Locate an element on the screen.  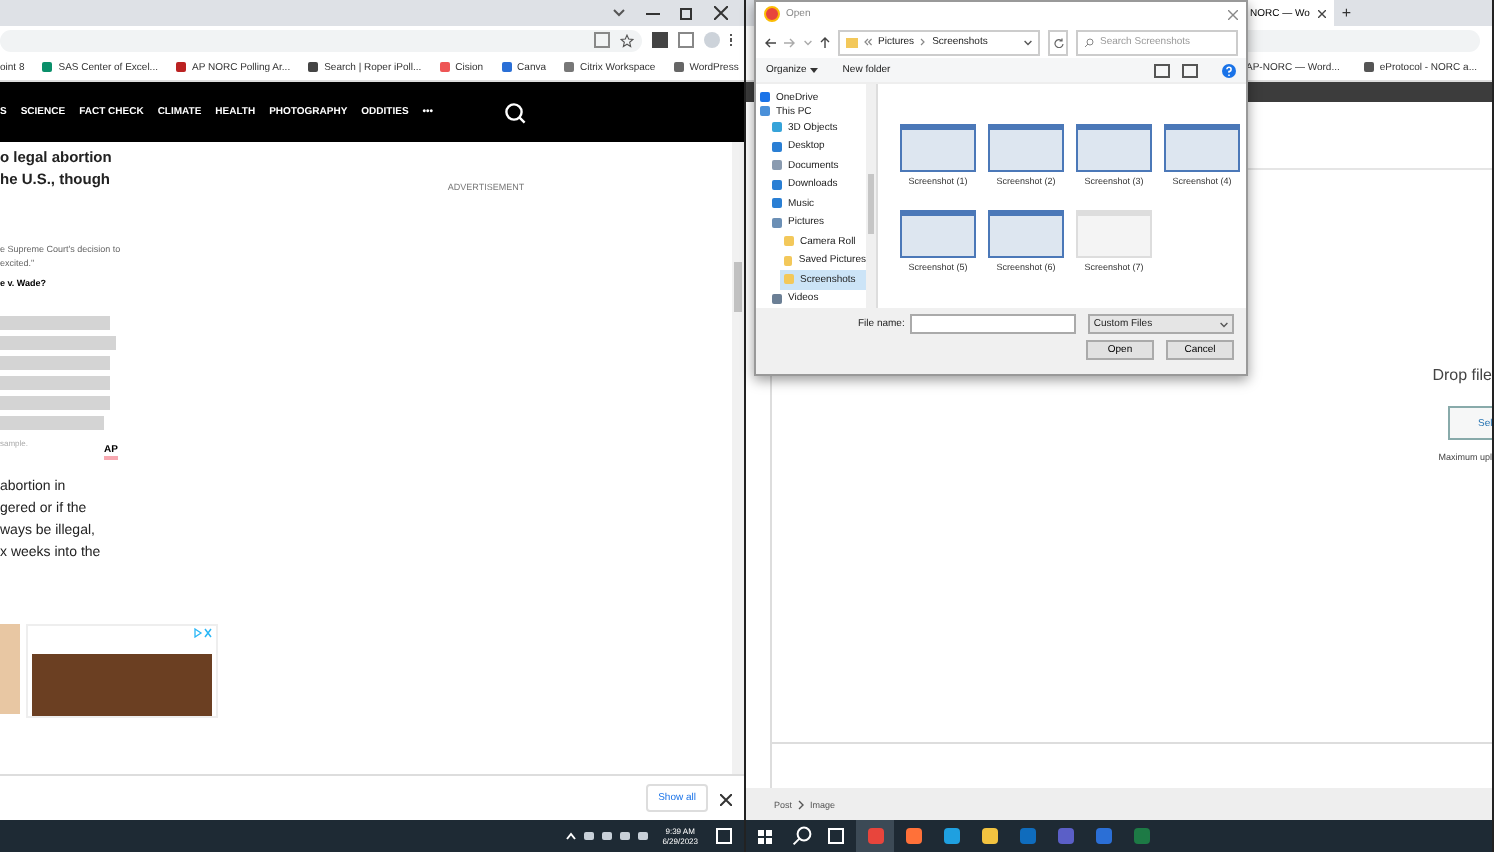
app-icon is located at coordinates (772, 14).